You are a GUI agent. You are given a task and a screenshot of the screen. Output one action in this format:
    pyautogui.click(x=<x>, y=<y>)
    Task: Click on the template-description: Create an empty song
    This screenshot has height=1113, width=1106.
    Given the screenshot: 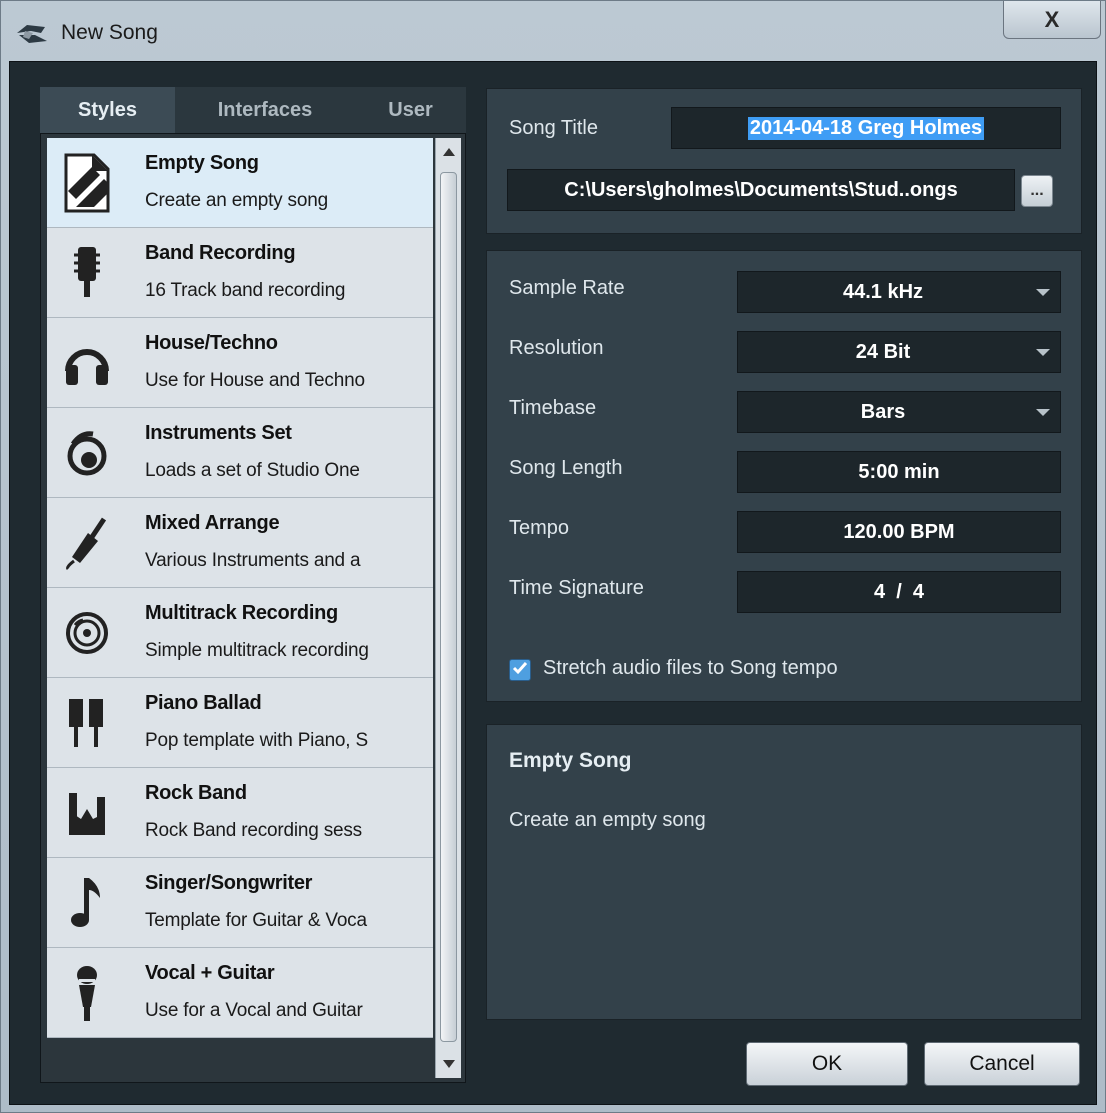 What is the action you would take?
    pyautogui.click(x=236, y=200)
    